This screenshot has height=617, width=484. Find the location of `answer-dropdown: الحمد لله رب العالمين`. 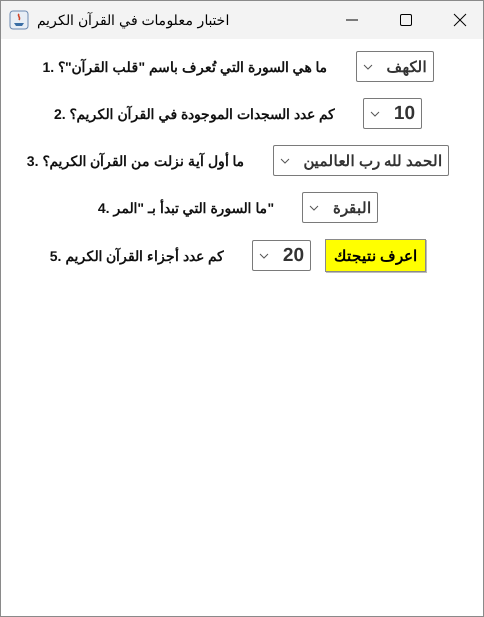

answer-dropdown: الحمد لله رب العالمين is located at coordinates (361, 160).